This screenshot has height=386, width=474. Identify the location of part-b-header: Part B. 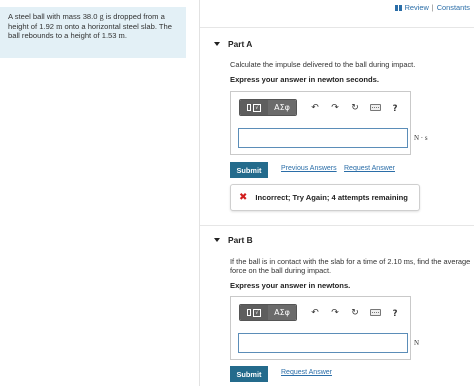
(233, 240).